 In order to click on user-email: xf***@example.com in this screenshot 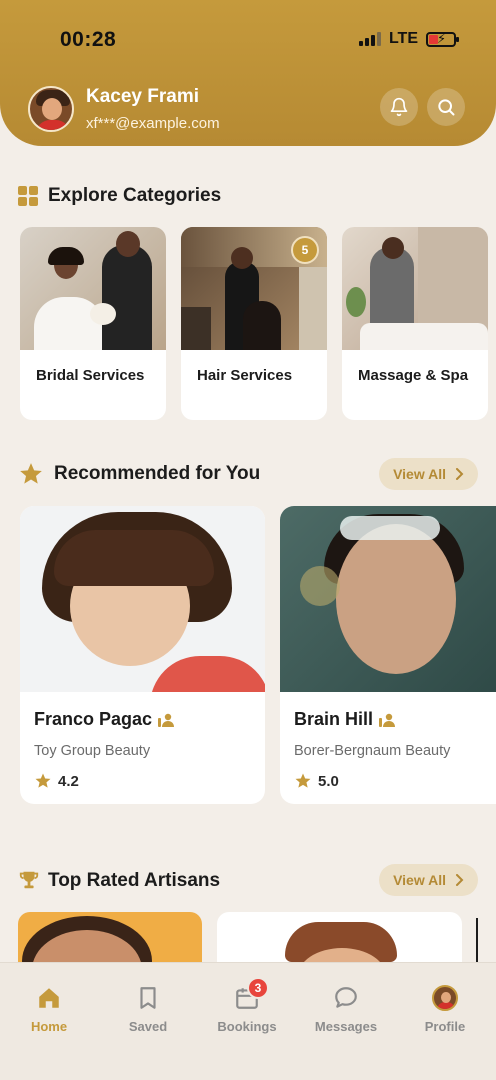, I will do `click(153, 123)`.